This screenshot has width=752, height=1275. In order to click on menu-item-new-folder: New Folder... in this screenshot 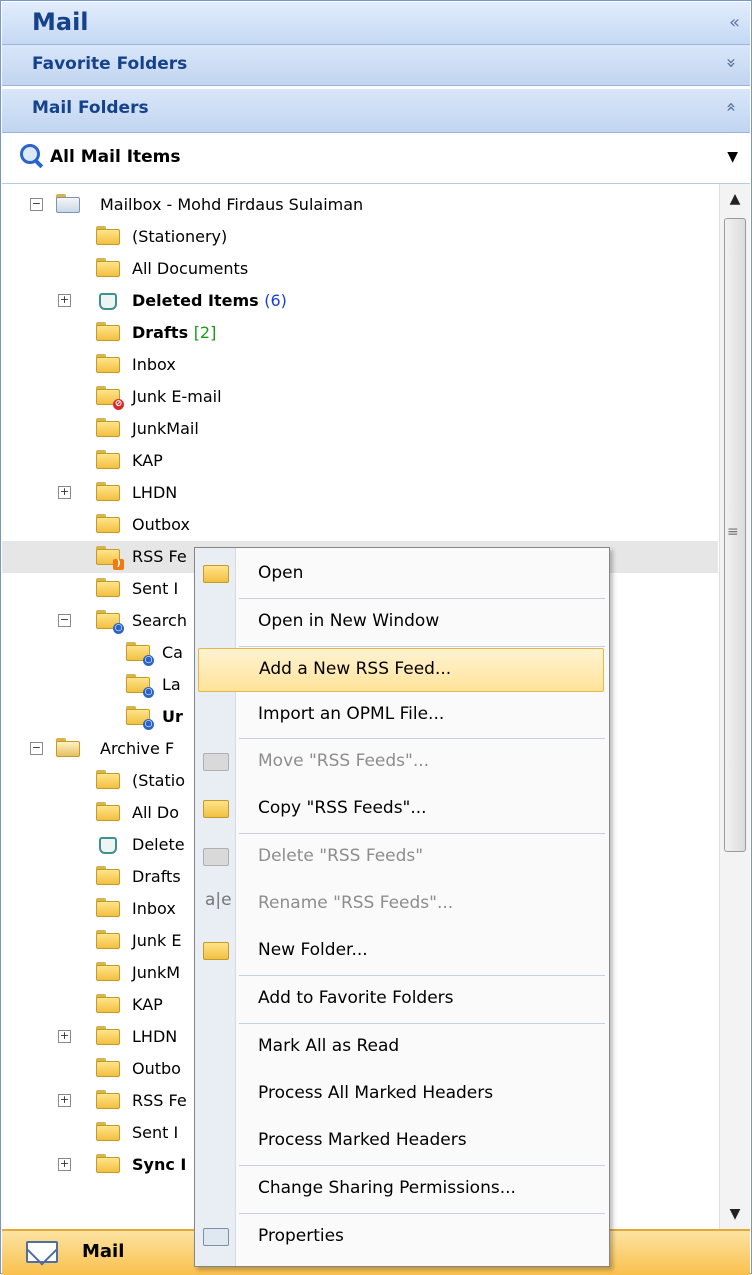, I will do `click(402, 951)`.